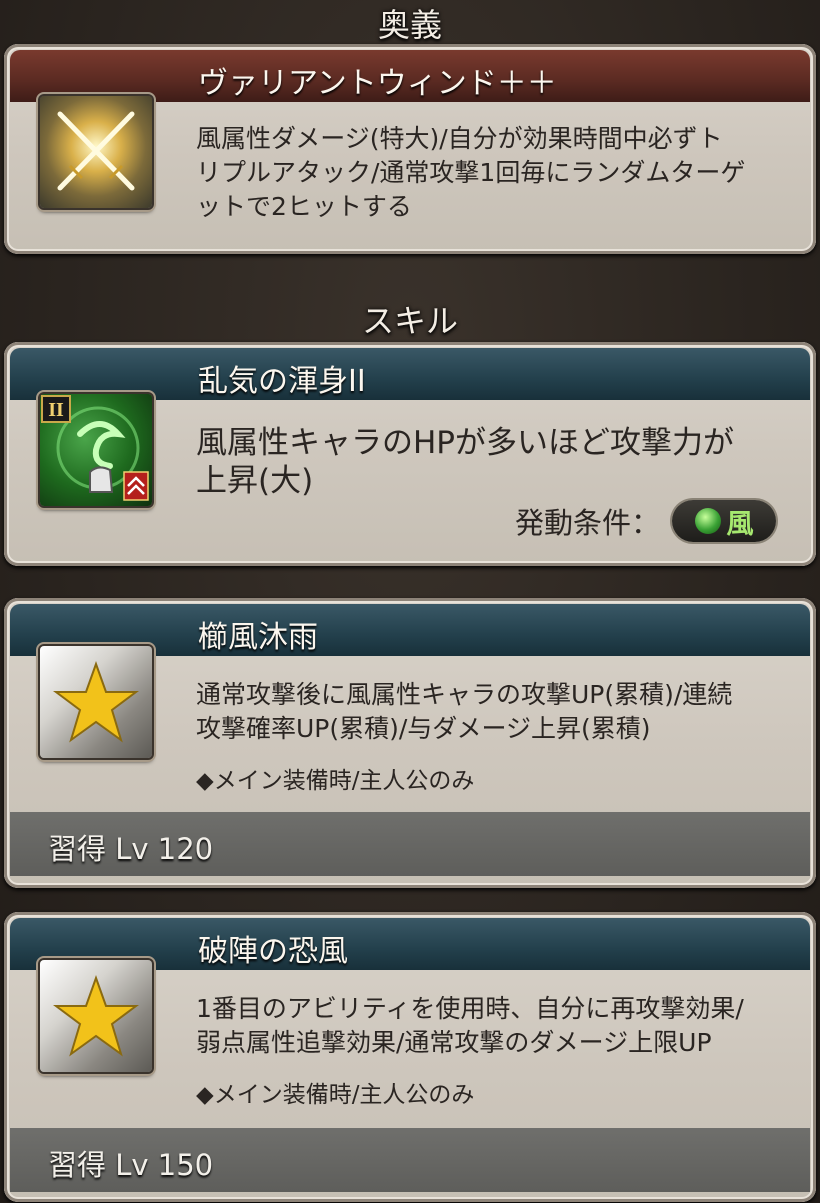  Describe the element at coordinates (56, 410) in the screenshot. I see `svg-text: II` at that location.